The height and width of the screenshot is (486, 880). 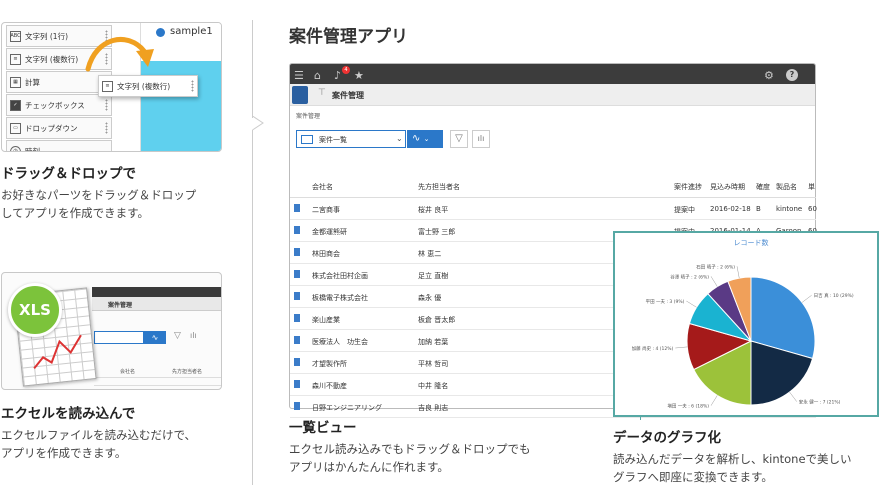 What do you see at coordinates (317, 75) in the screenshot?
I see `home-icon: ⌂` at bounding box center [317, 75].